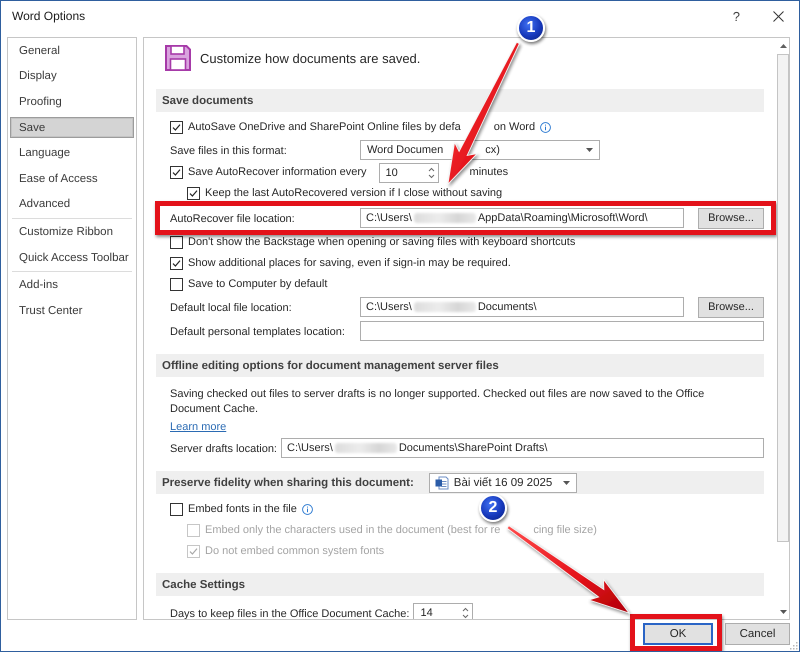 The width and height of the screenshot is (800, 652). What do you see at coordinates (443, 611) in the screenshot?
I see `spin-box: 14` at bounding box center [443, 611].